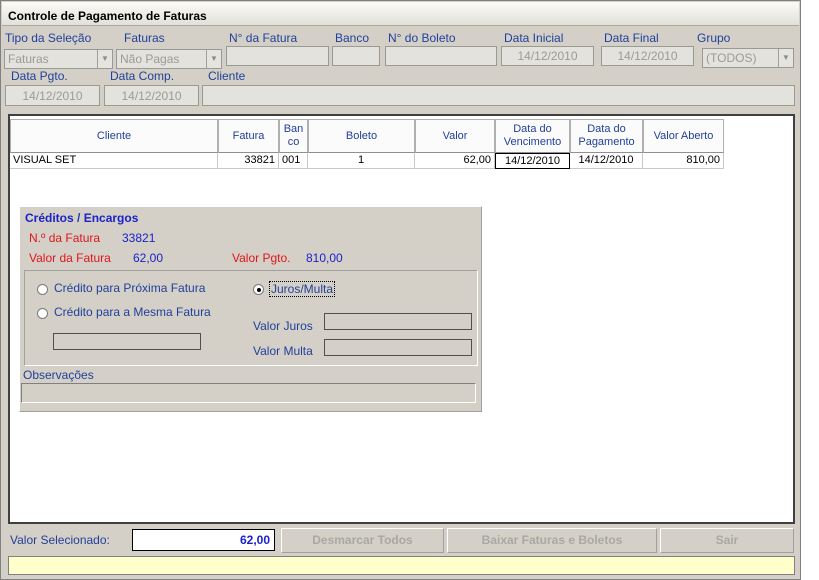  I want to click on data-pgto-field: 14/12/2010, so click(52, 95).